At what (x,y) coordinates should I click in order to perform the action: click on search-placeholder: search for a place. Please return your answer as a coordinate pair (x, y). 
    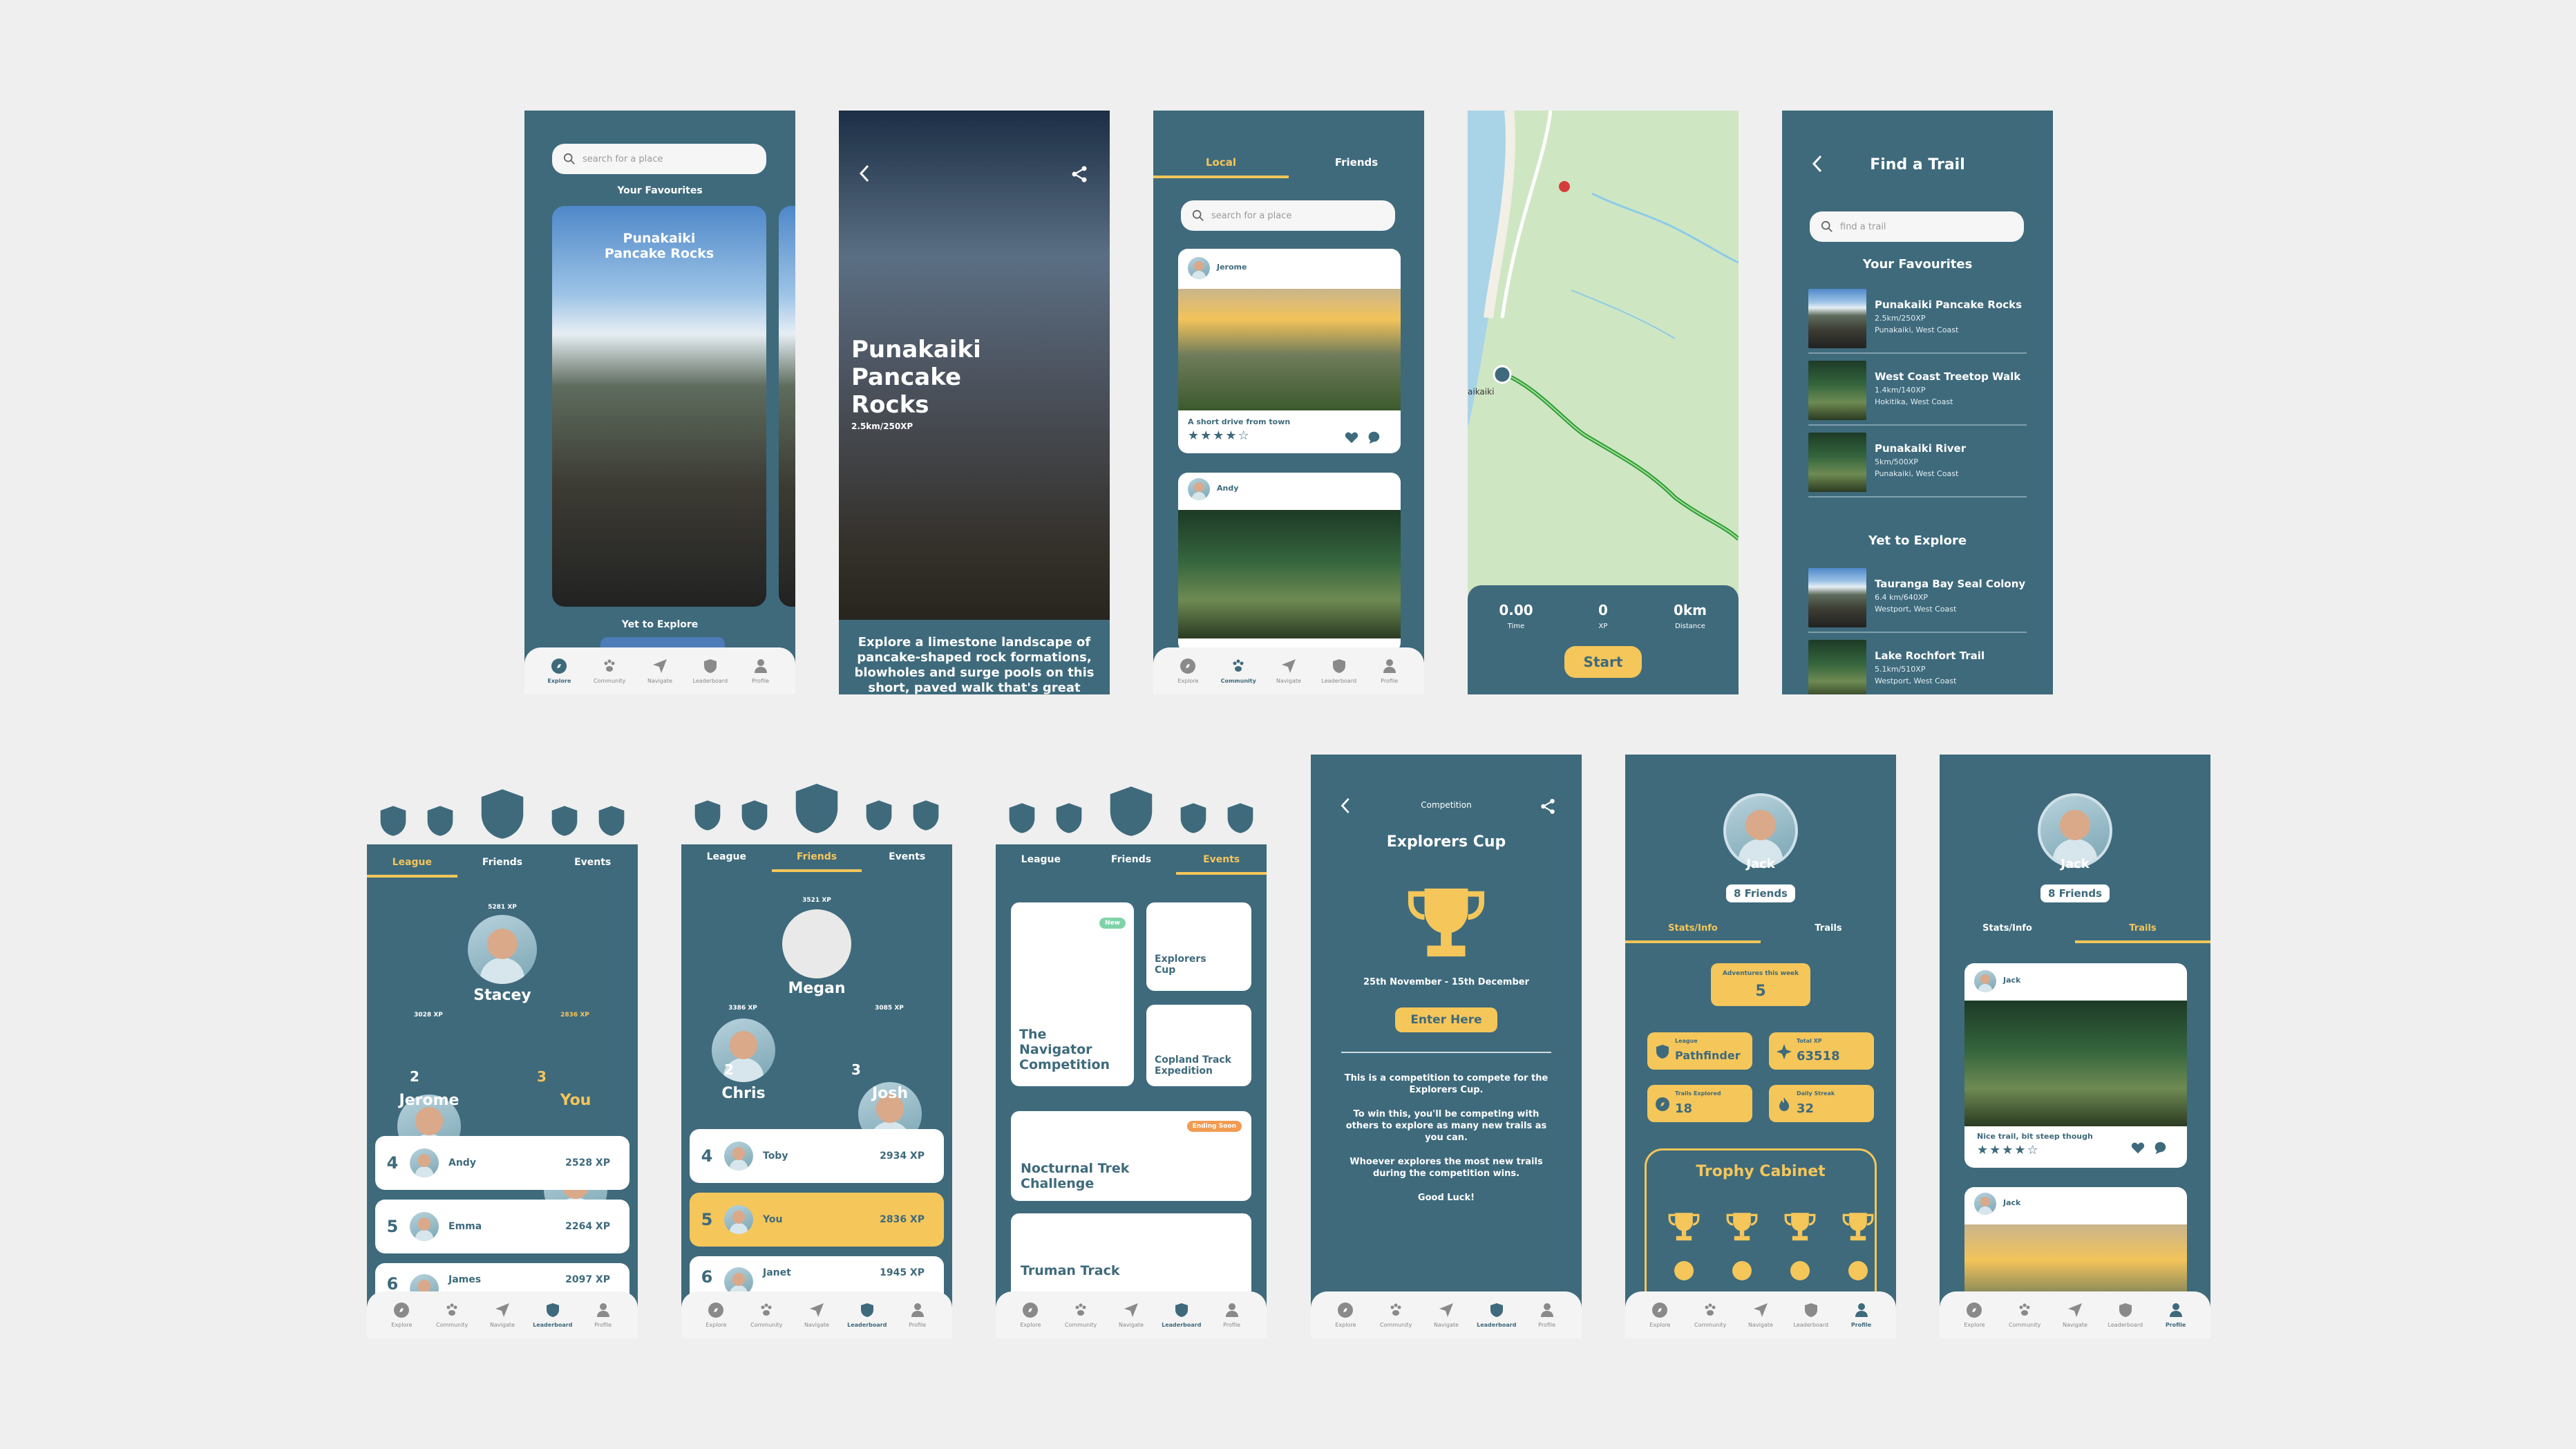
    Looking at the image, I should click on (1251, 215).